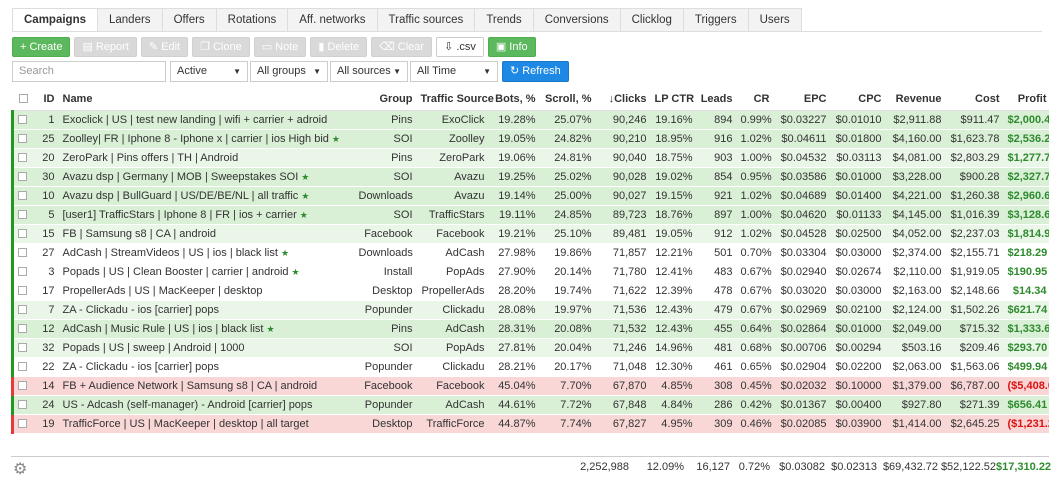 This screenshot has height=479, width=1054. What do you see at coordinates (1026, 99) in the screenshot?
I see `col-profit: Profit` at bounding box center [1026, 99].